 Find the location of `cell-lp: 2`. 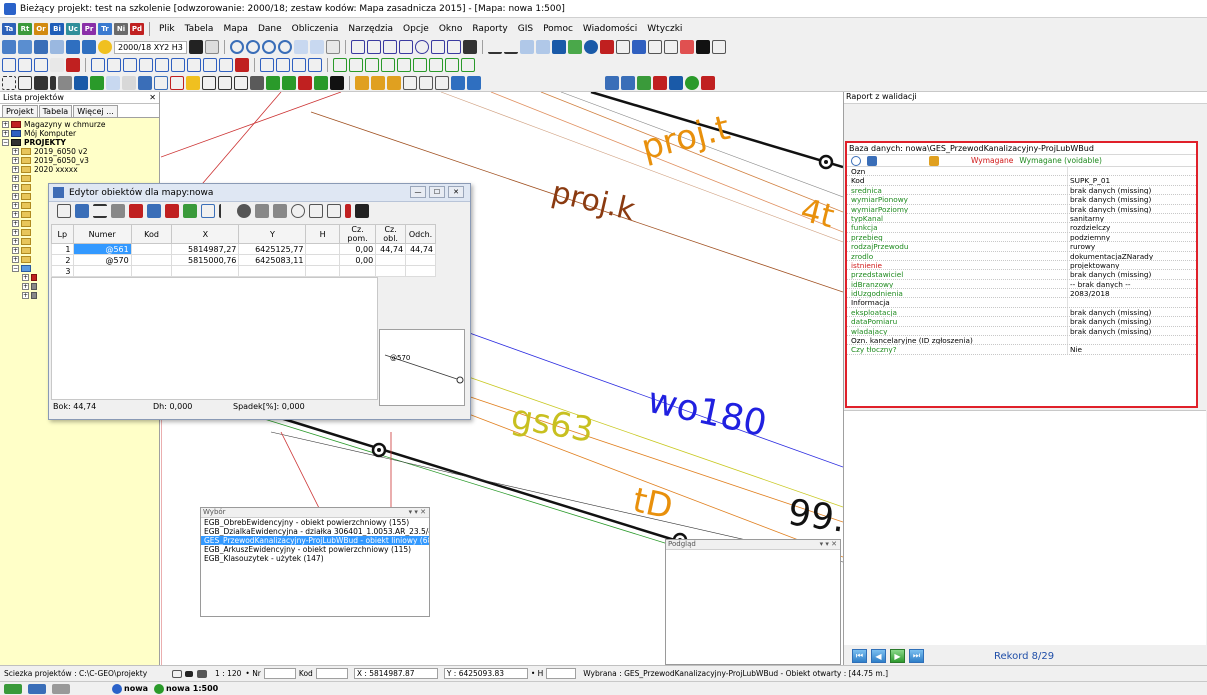

cell-lp: 2 is located at coordinates (62, 260).